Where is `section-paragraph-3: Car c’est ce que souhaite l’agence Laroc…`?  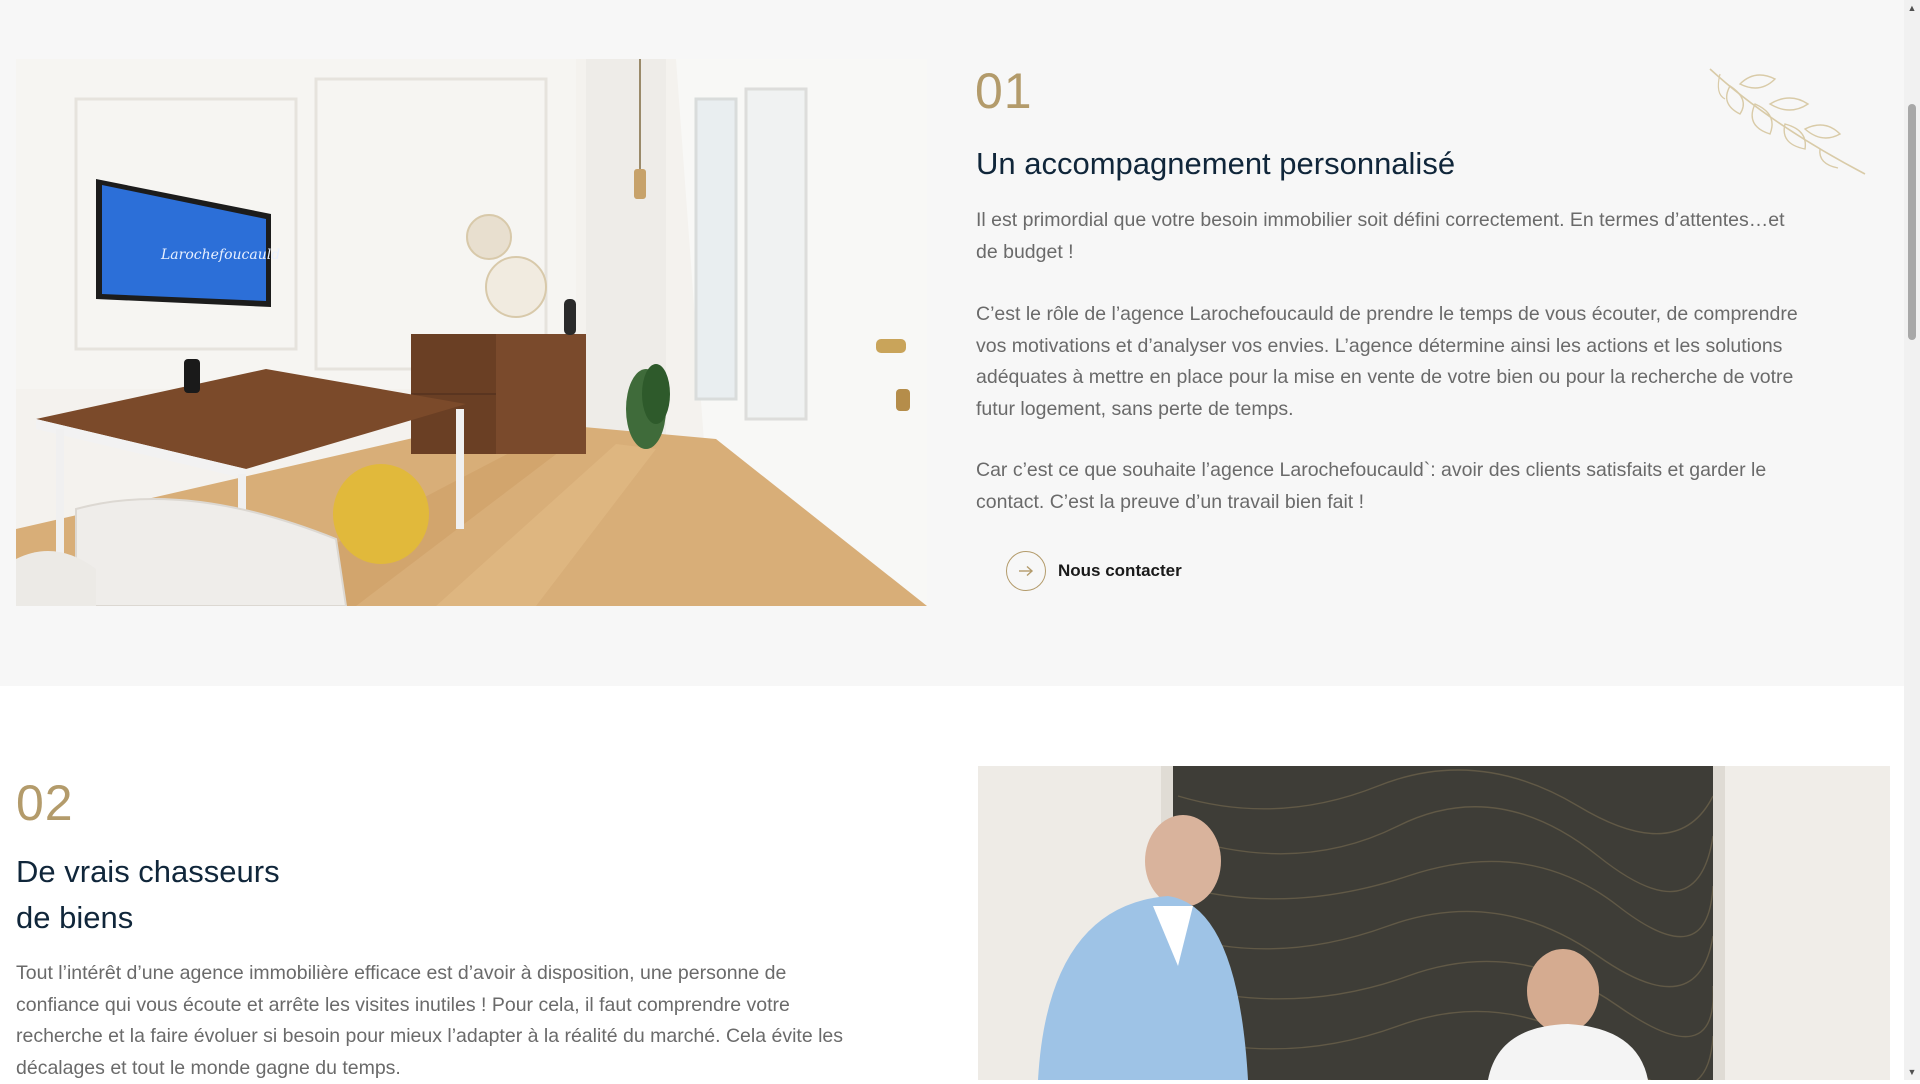 section-paragraph-3: Car c’est ce que souhaite l’agence Laroc… is located at coordinates (1371, 486).